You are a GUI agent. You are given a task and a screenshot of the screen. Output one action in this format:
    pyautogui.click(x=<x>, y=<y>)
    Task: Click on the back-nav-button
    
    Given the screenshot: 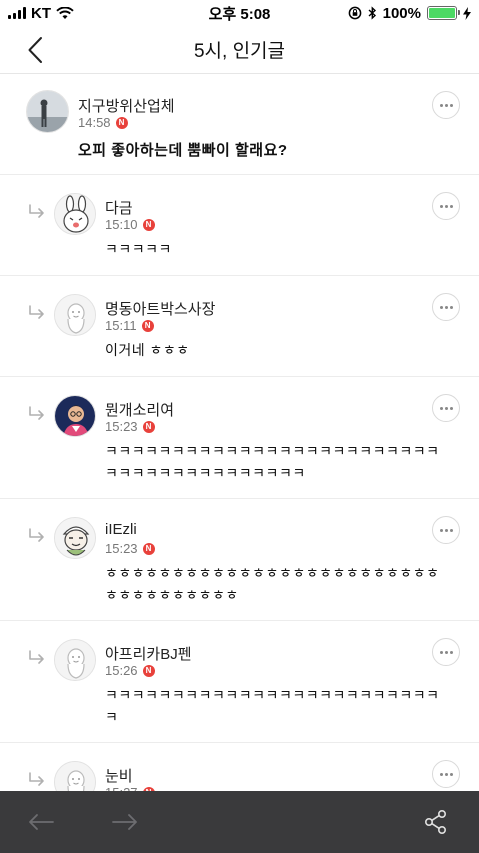 What is the action you would take?
    pyautogui.click(x=41, y=822)
    